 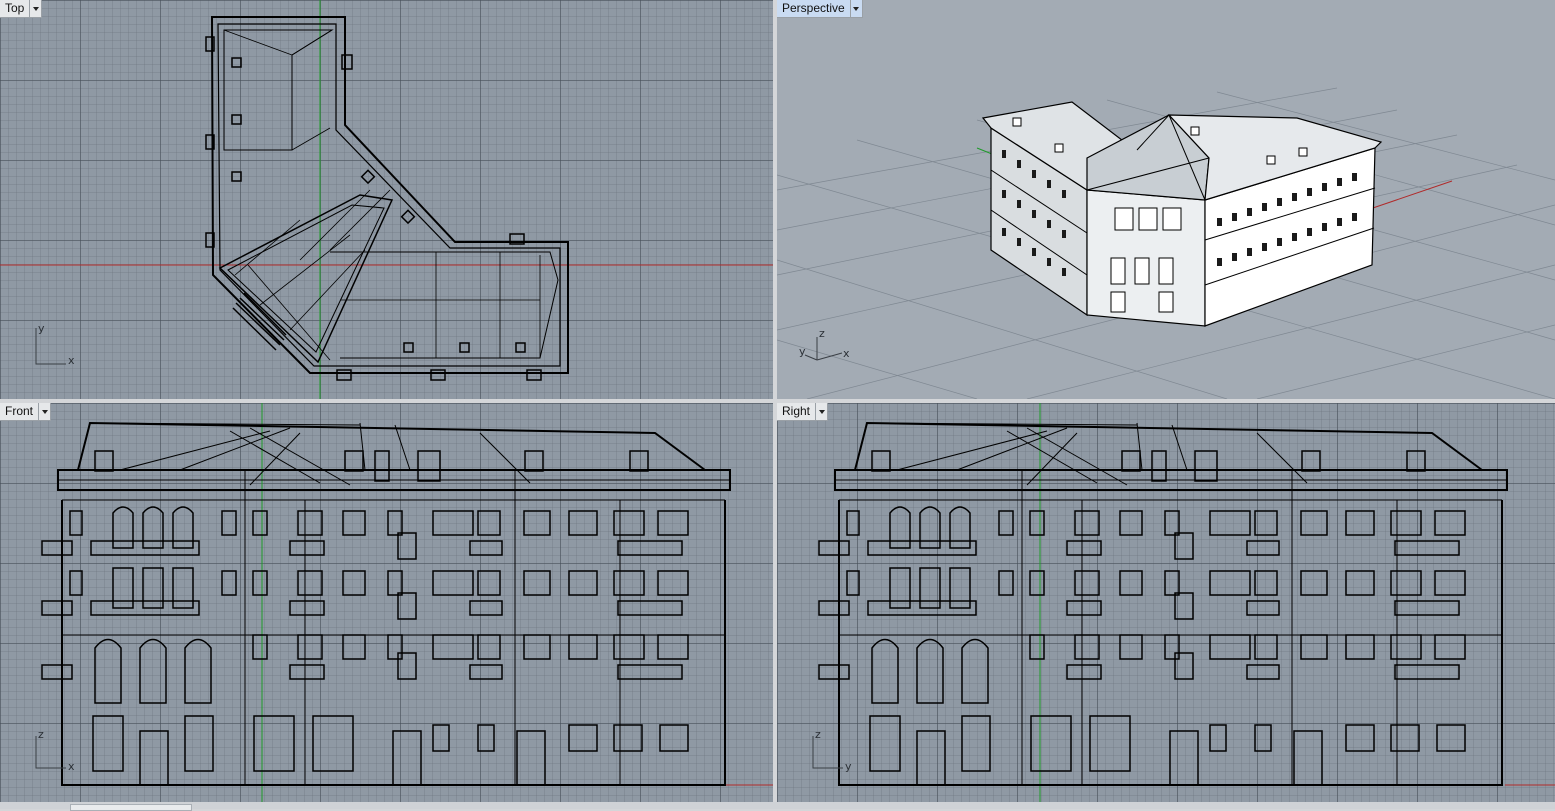 I want to click on viewport-title: Top, so click(x=15, y=8).